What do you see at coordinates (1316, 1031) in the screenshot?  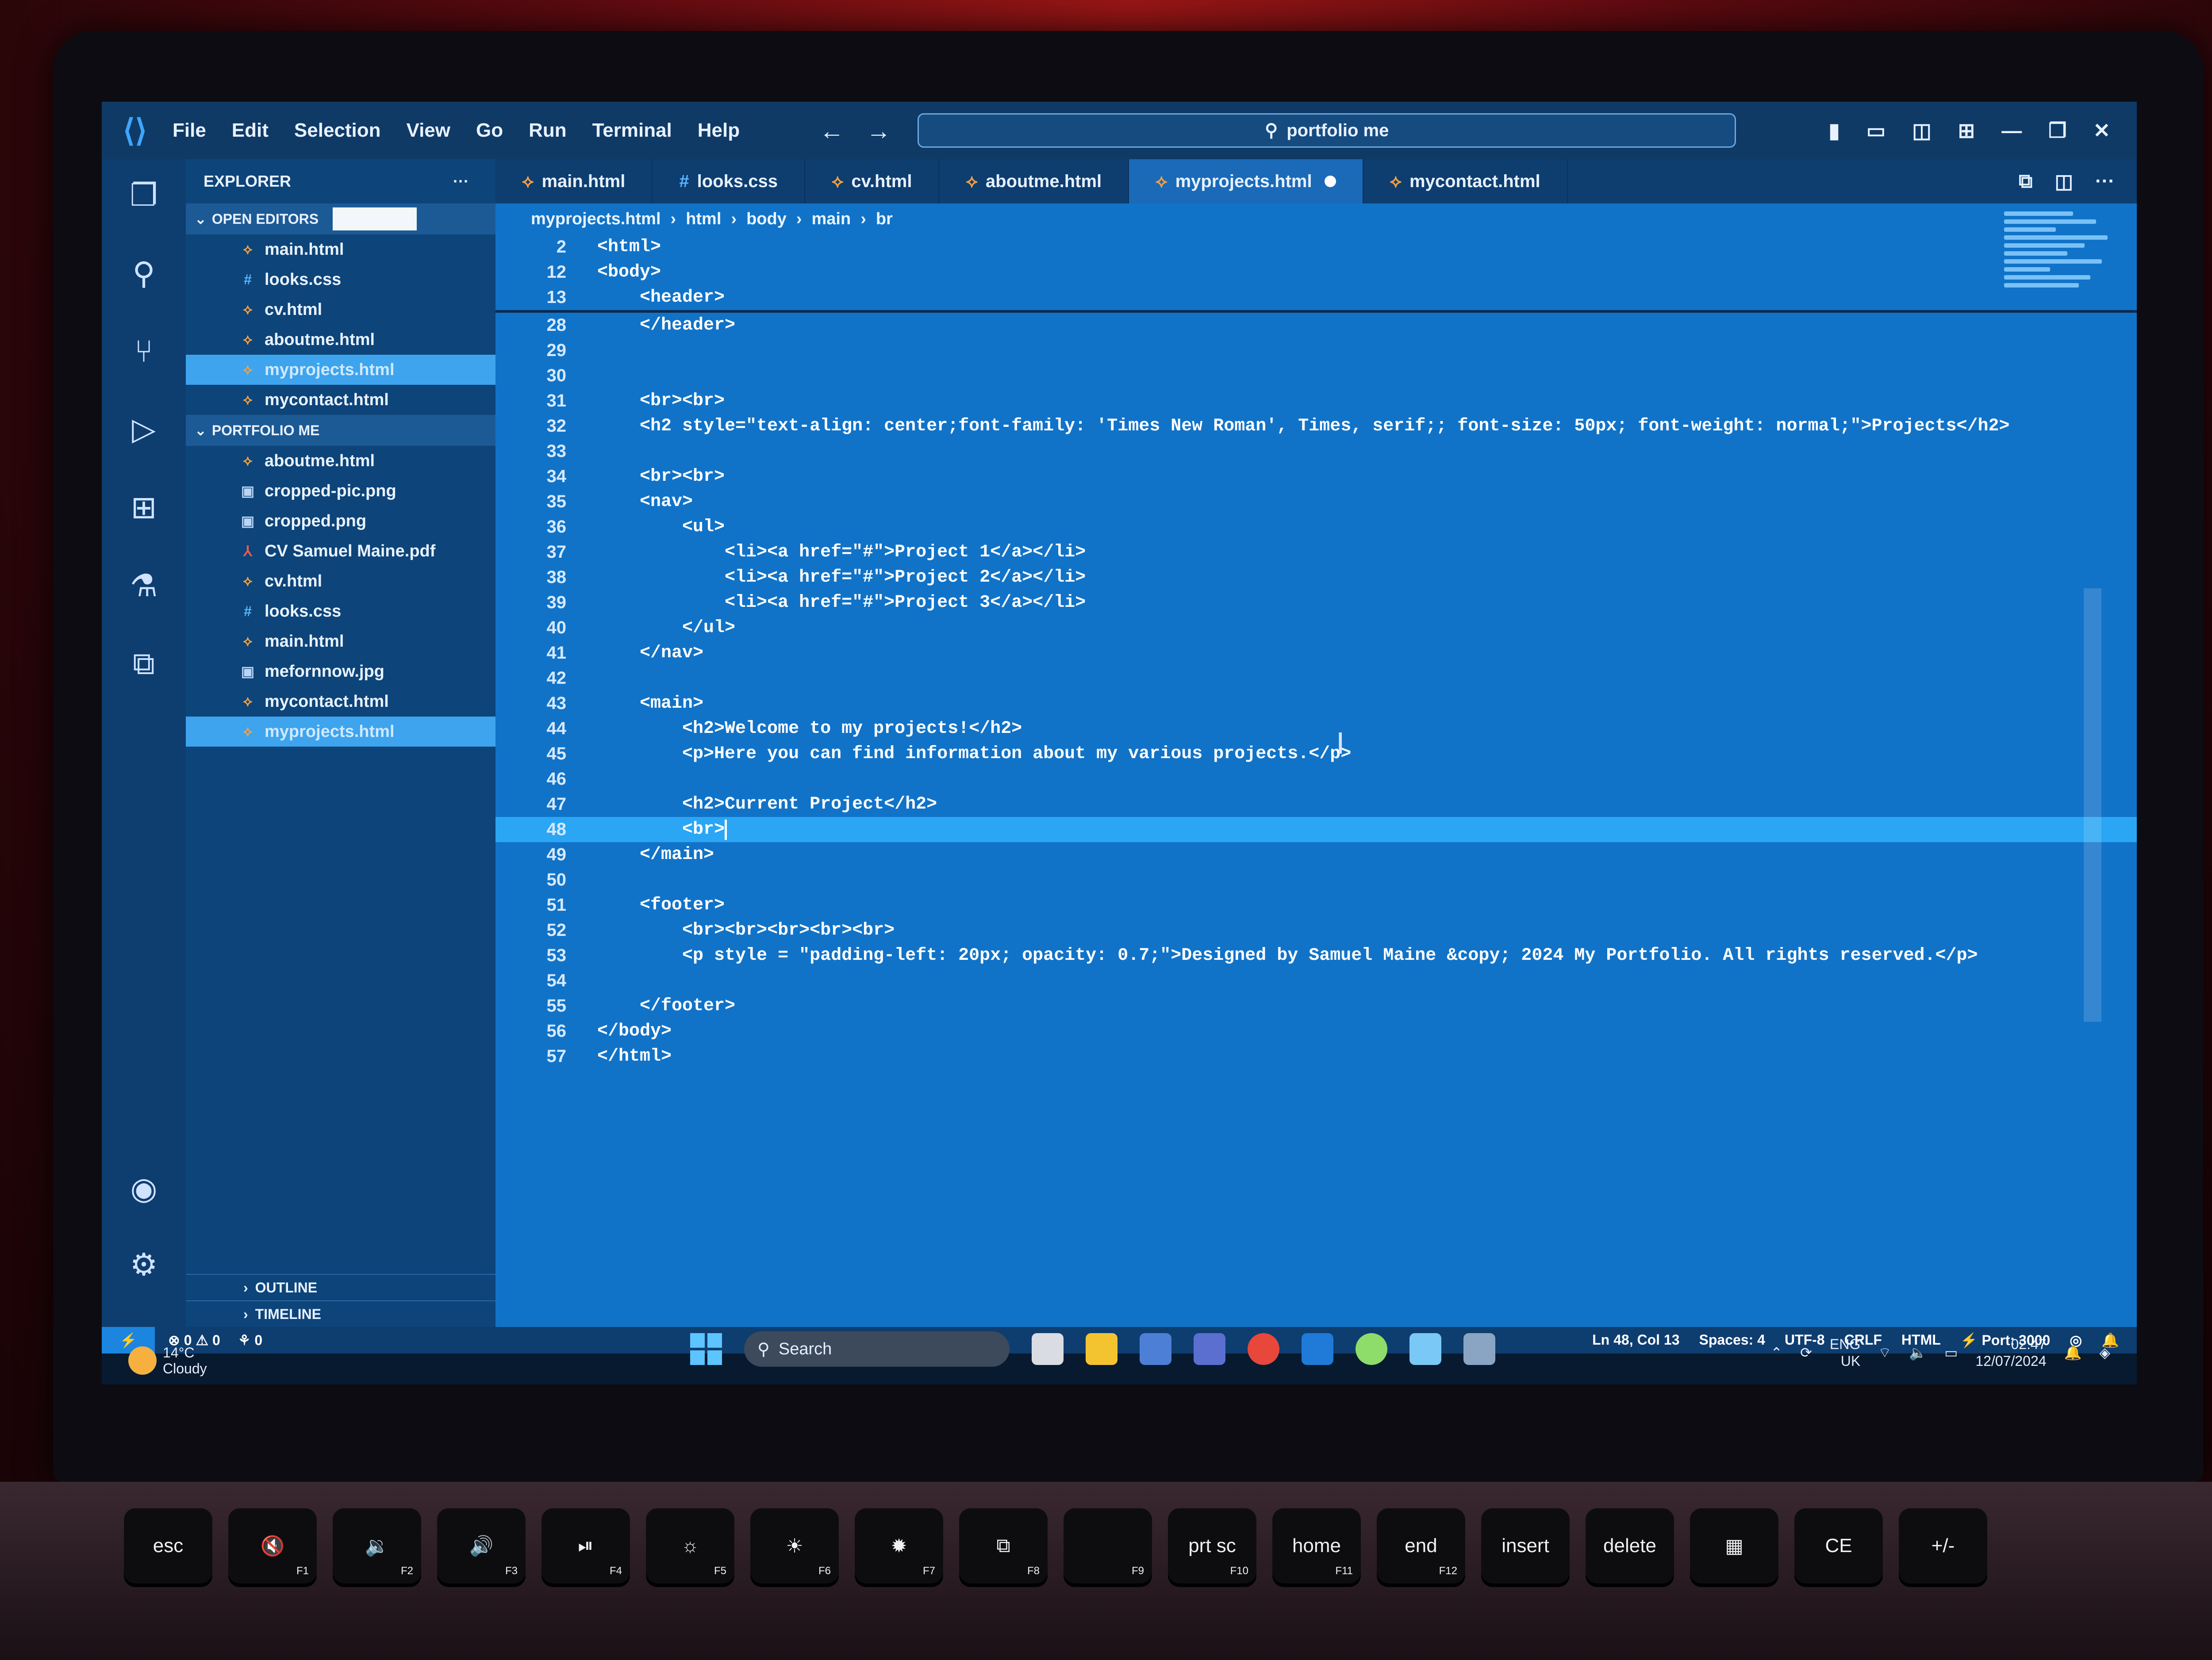 I see `code-line: 56 </body>` at bounding box center [1316, 1031].